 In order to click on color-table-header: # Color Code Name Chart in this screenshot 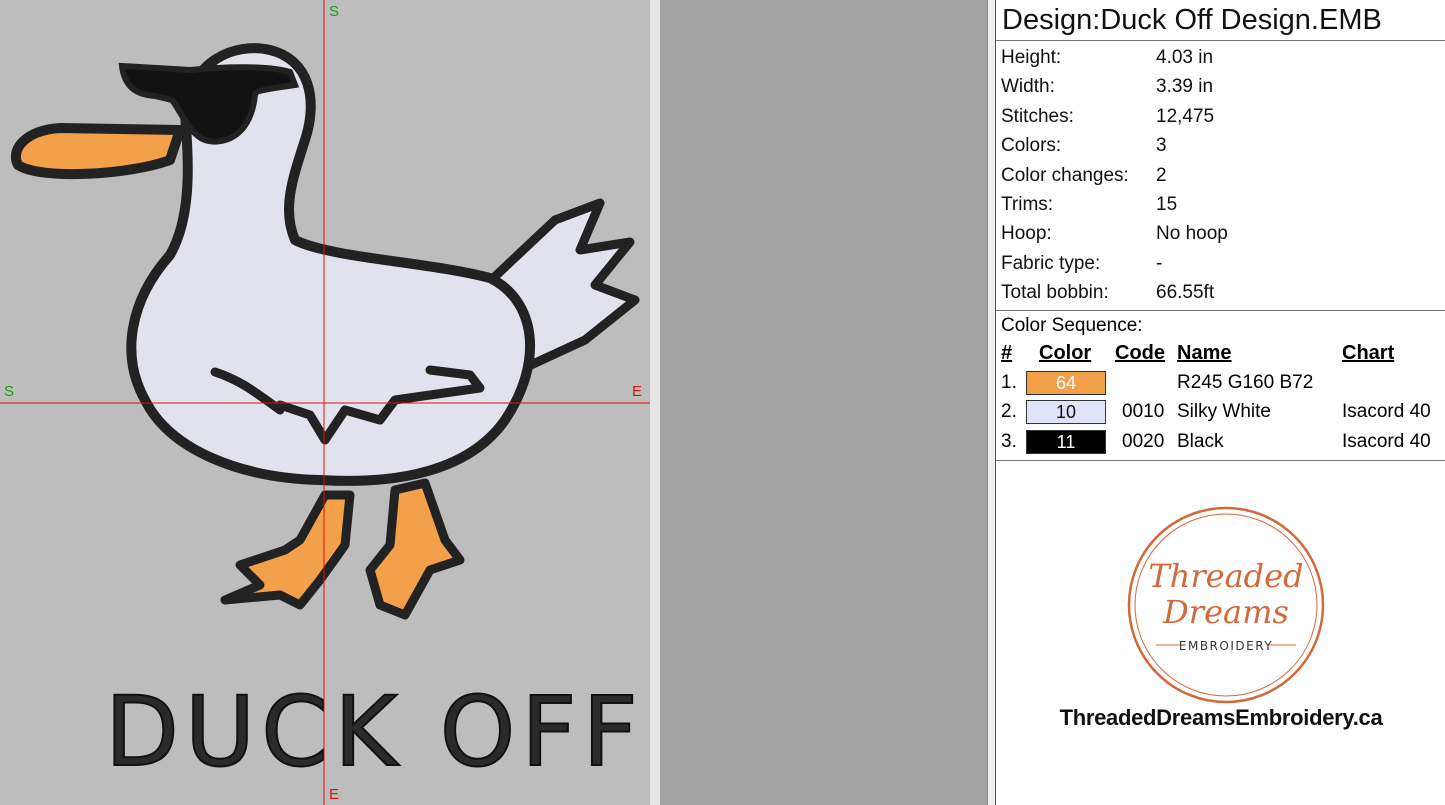, I will do `click(1220, 353)`.